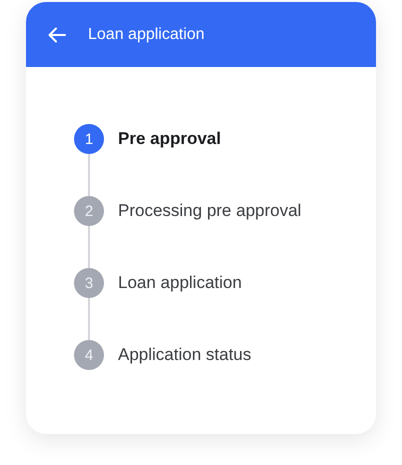  What do you see at coordinates (89, 355) in the screenshot?
I see `step-number: 4` at bounding box center [89, 355].